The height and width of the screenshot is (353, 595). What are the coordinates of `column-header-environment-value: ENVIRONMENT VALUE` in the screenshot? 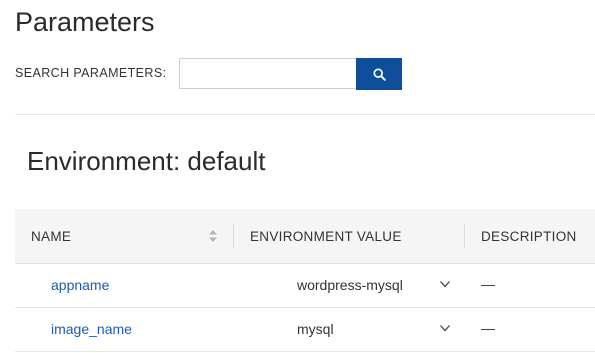 It's located at (326, 236).